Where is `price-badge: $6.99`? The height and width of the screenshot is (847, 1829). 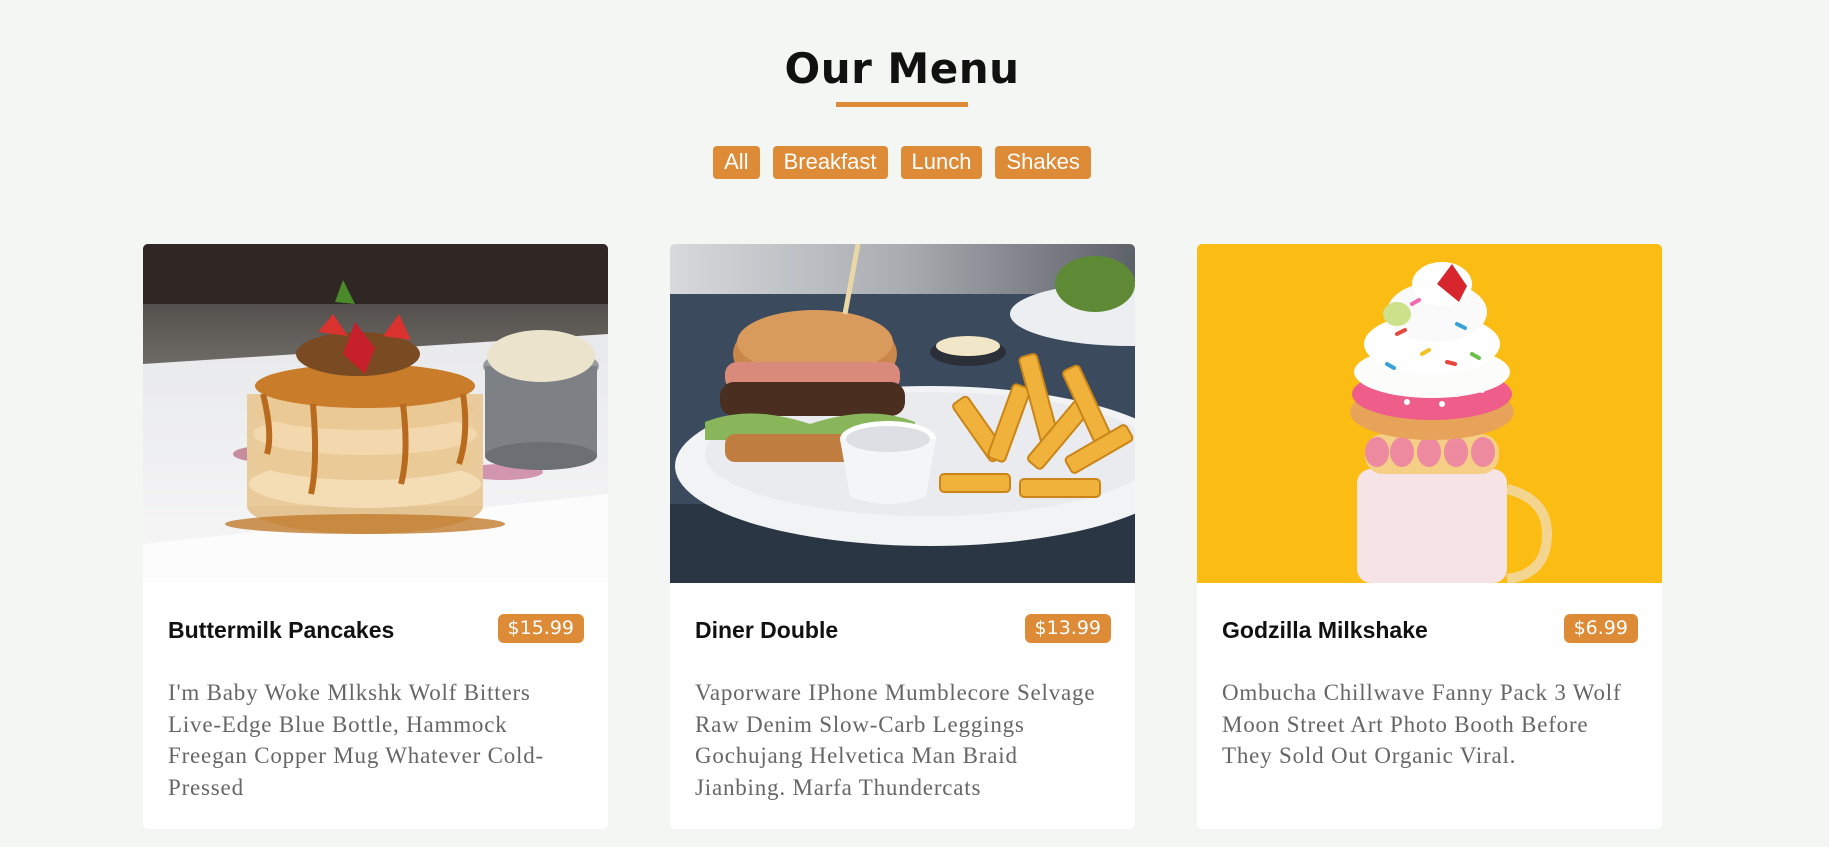 price-badge: $6.99 is located at coordinates (1600, 628).